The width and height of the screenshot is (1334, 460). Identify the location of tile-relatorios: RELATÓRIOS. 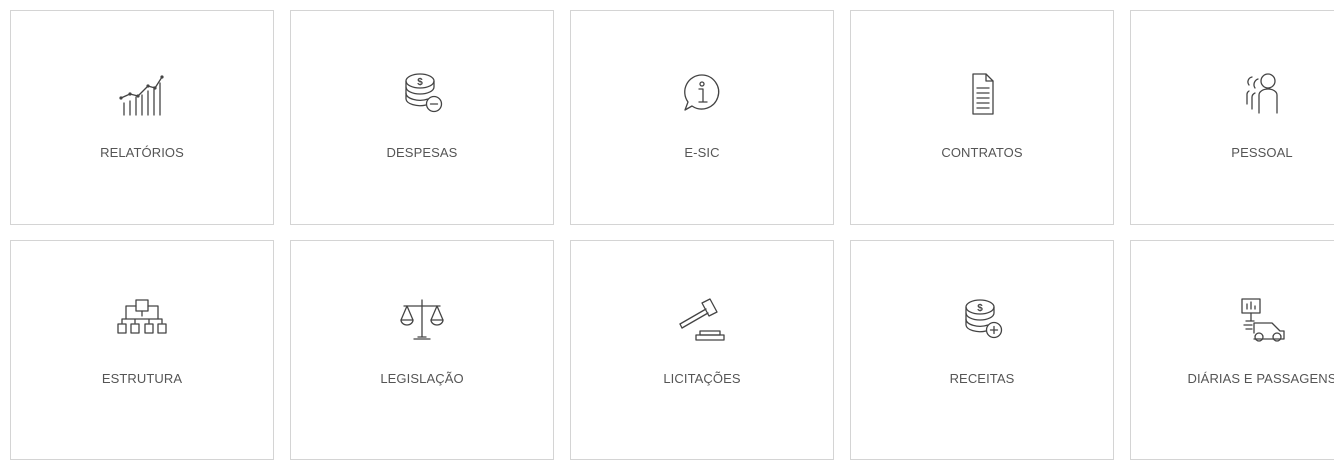
(142, 117).